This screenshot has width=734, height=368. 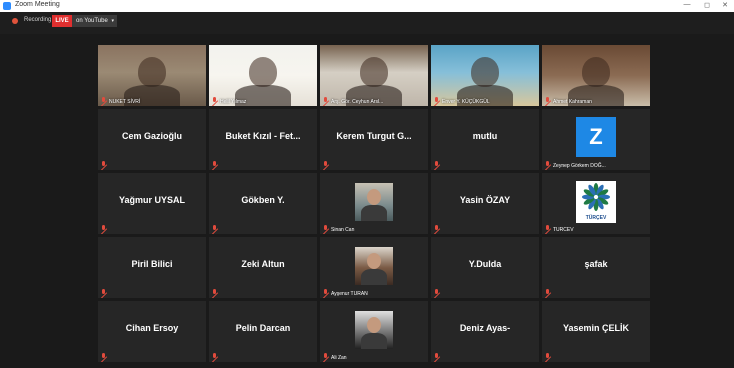 What do you see at coordinates (707, 5) in the screenshot?
I see `maximize-button: ◻` at bounding box center [707, 5].